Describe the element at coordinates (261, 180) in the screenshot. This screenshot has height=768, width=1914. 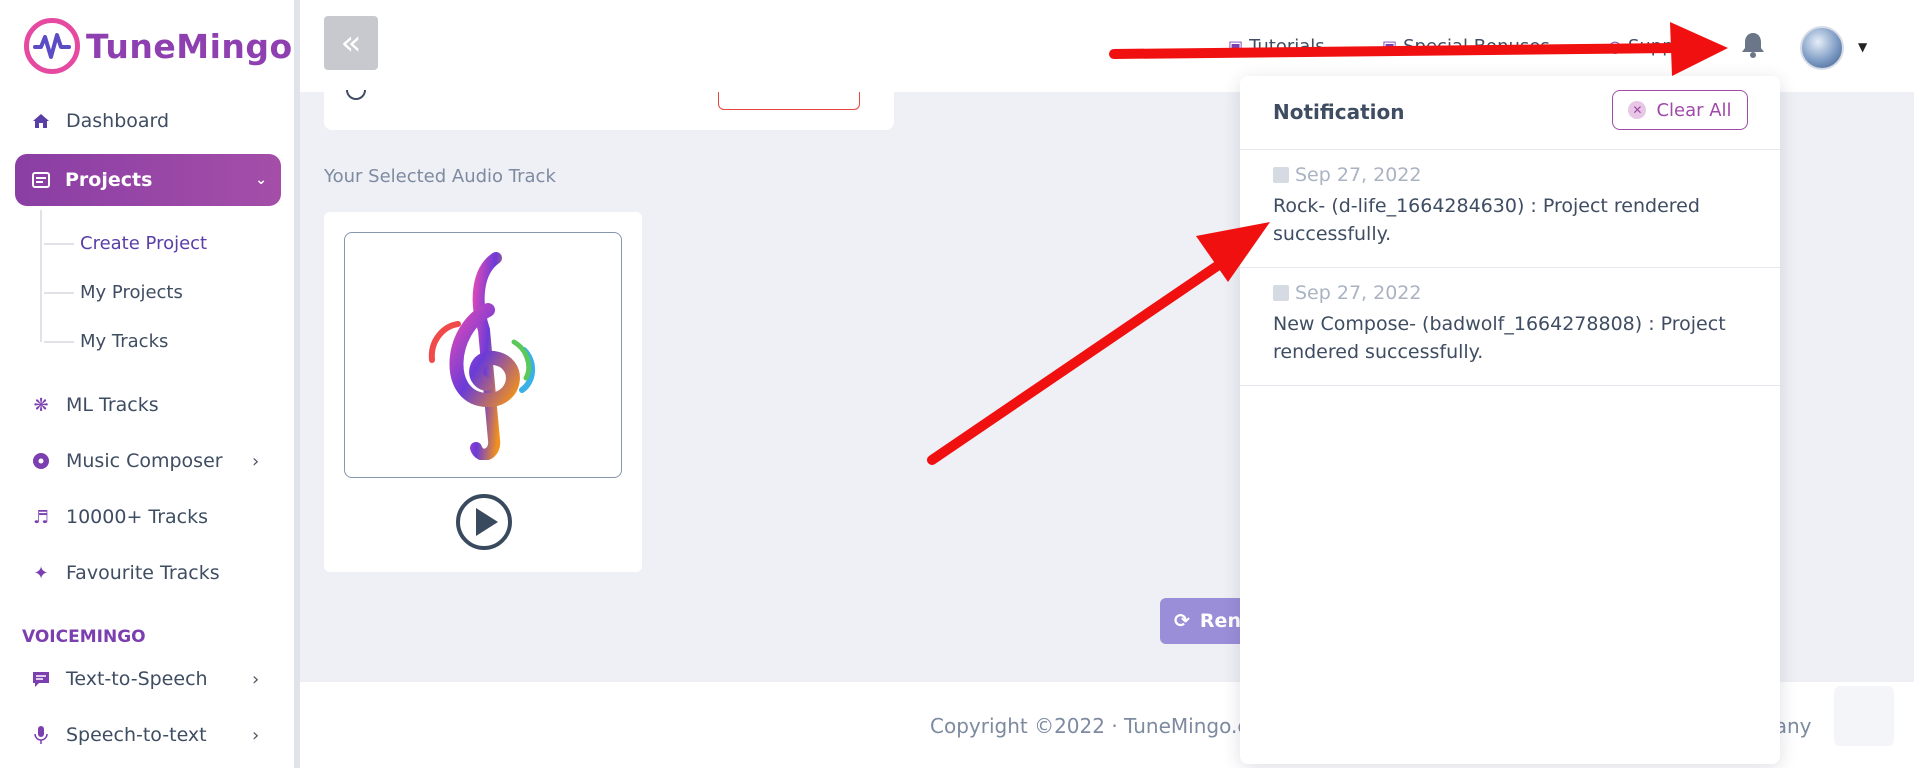
I see `chevron-down-icon: ⌄` at that location.